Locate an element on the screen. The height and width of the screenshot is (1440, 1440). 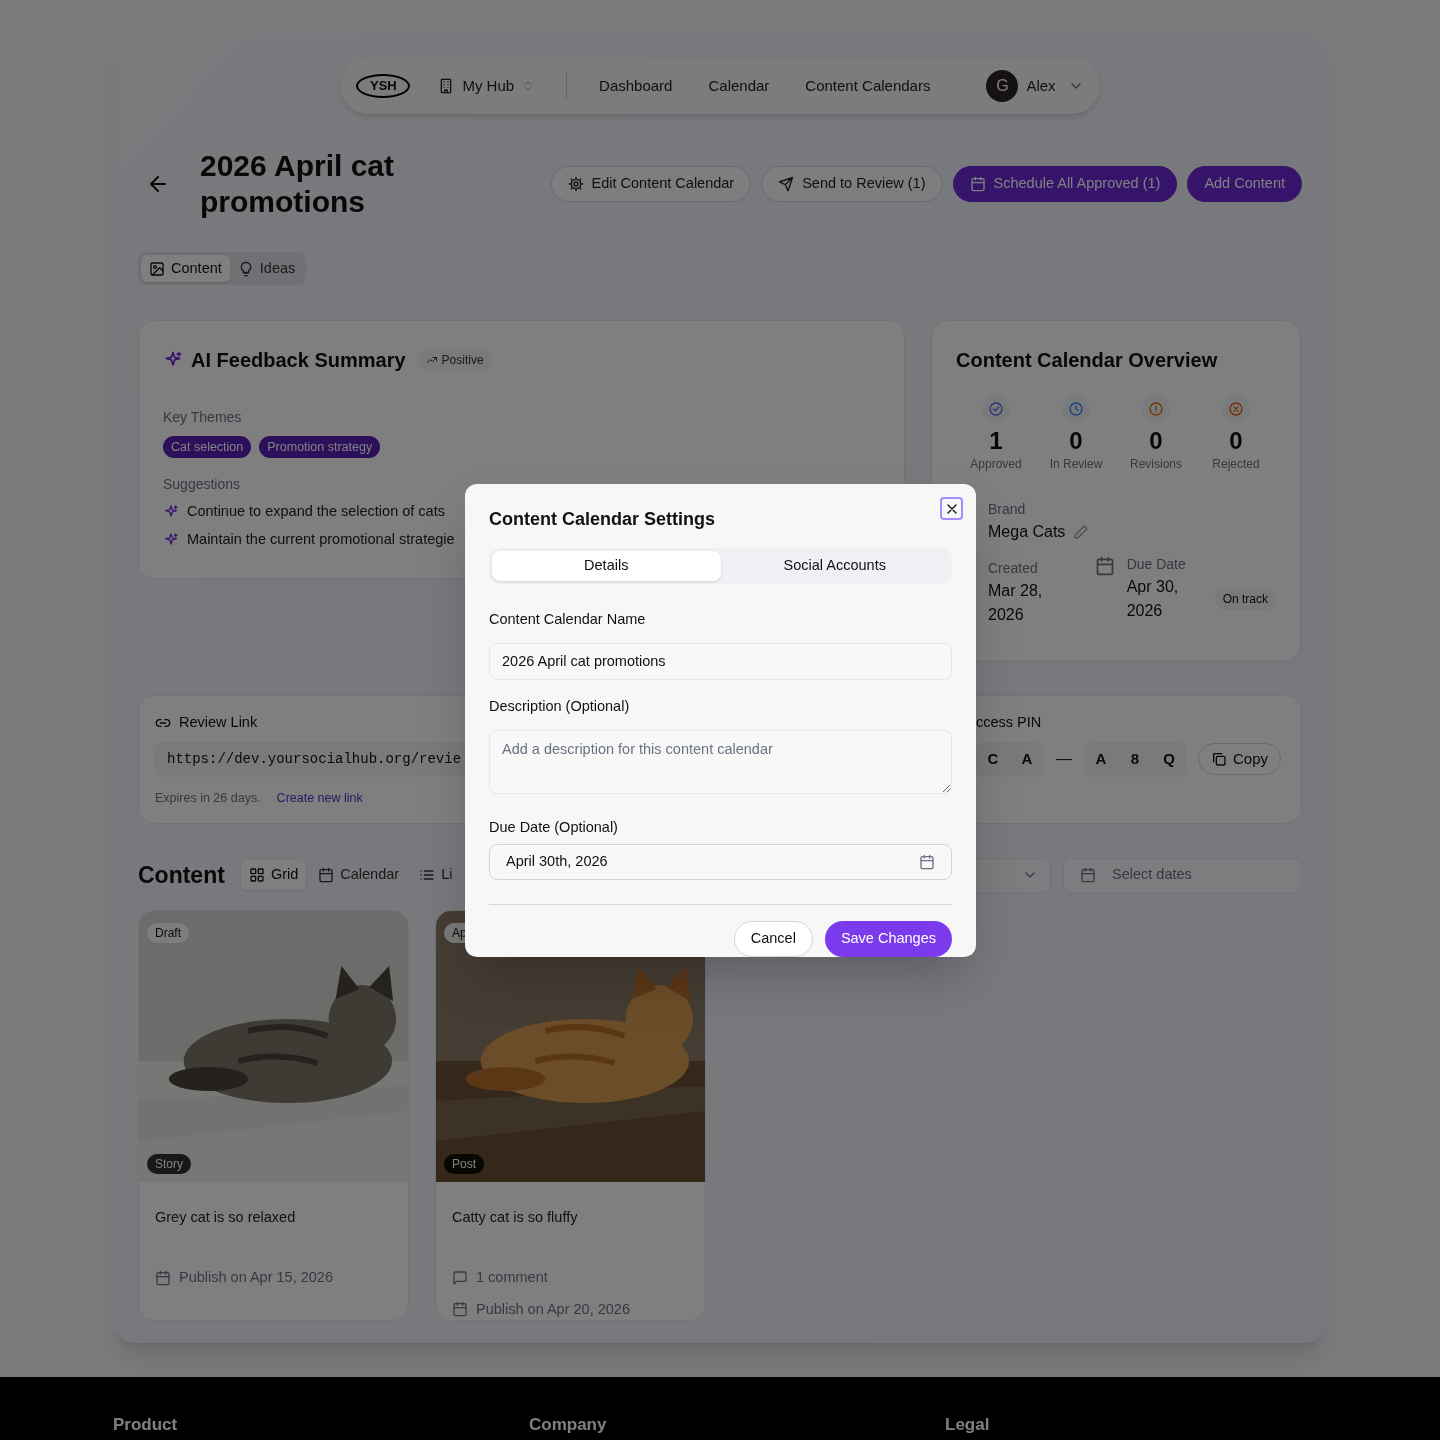
section-heading: Content is located at coordinates (181, 875).